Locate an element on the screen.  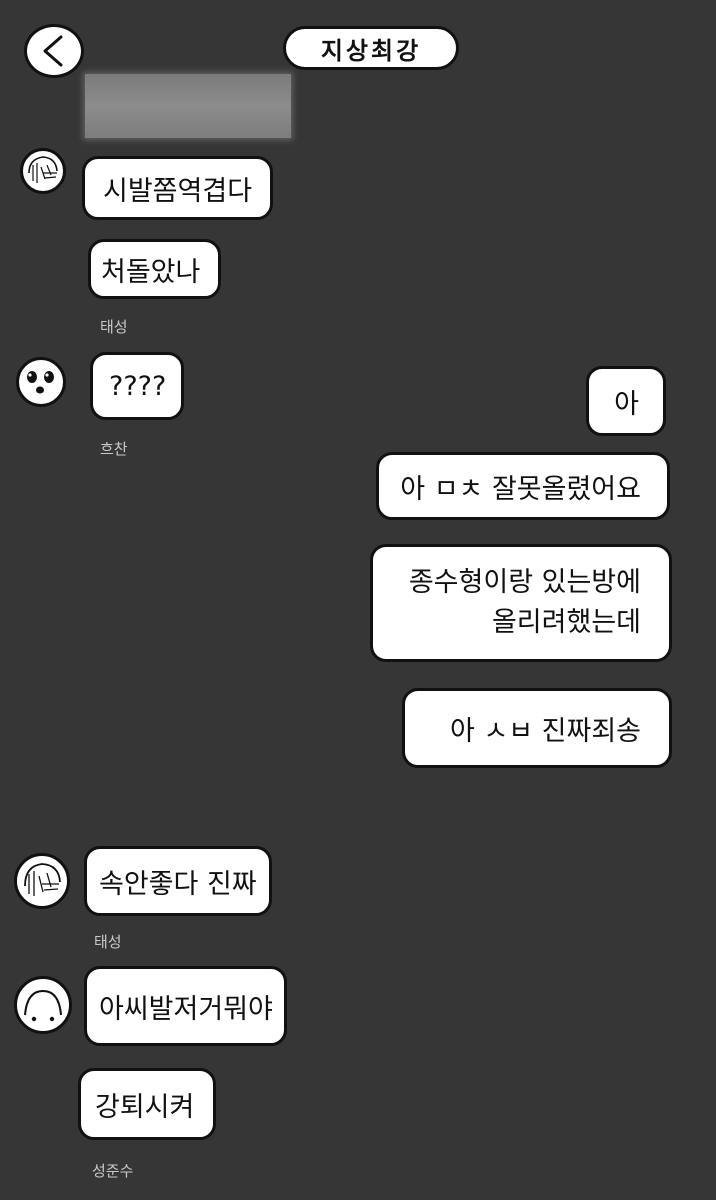
message-bubble: ???? is located at coordinates (137, 386).